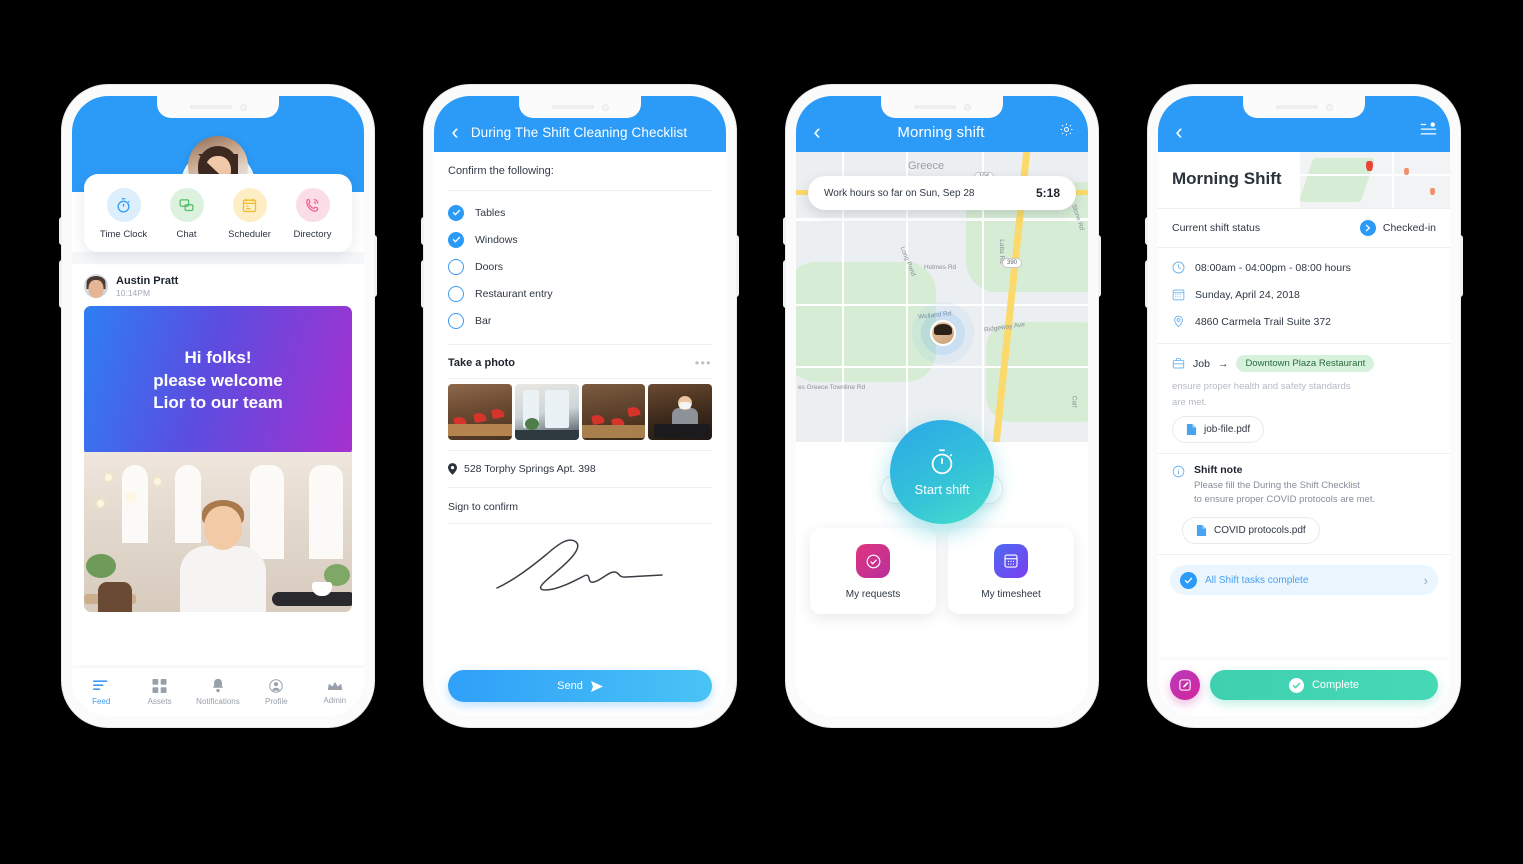  I want to click on status-value: Checked-in, so click(1409, 228).